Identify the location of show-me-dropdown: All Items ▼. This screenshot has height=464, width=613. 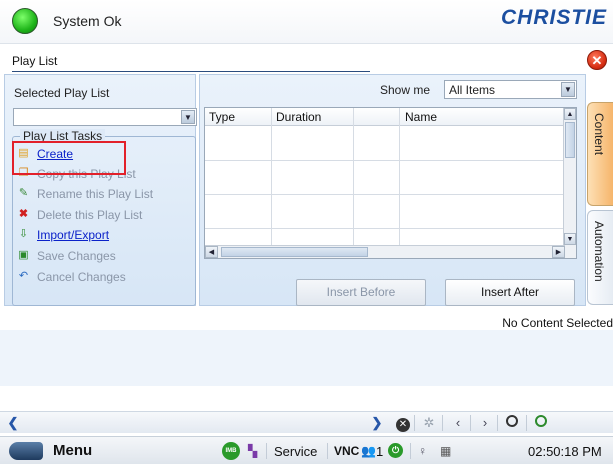
(510, 89).